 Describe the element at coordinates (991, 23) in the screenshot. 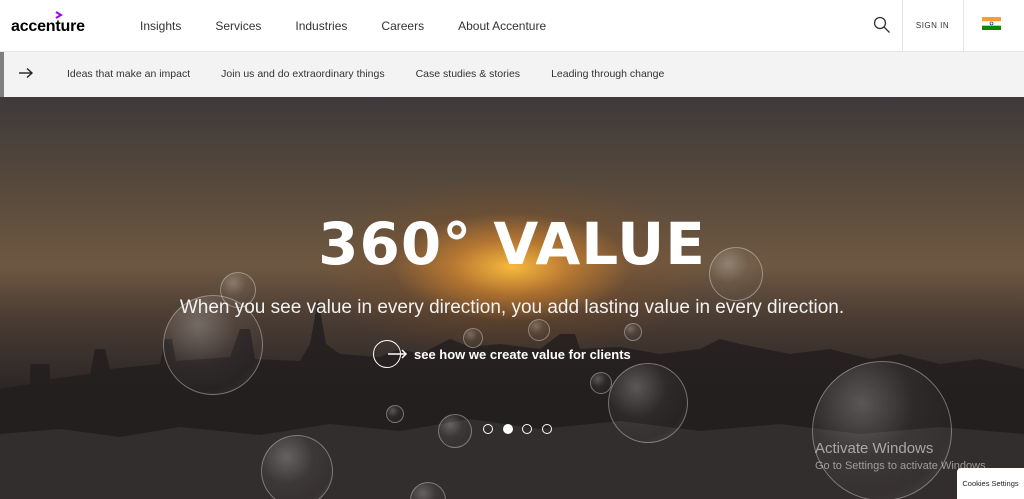

I see `india-flag-icon` at that location.